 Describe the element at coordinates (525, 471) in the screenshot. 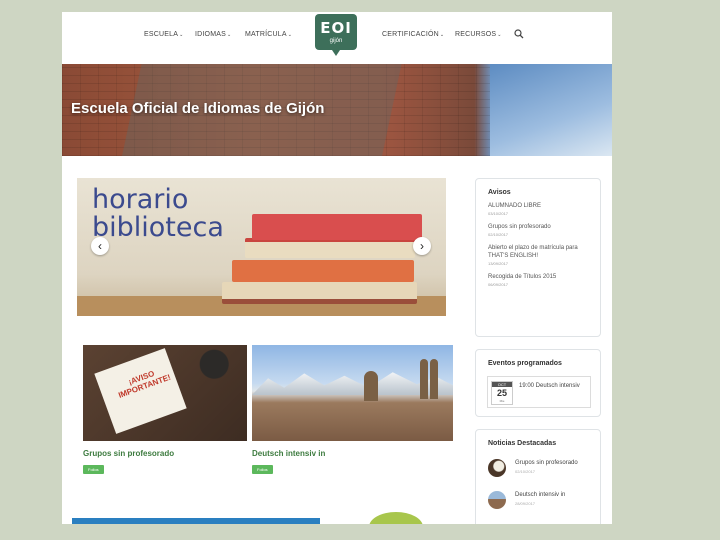

I see `noticia-date: 02/10/2017` at that location.